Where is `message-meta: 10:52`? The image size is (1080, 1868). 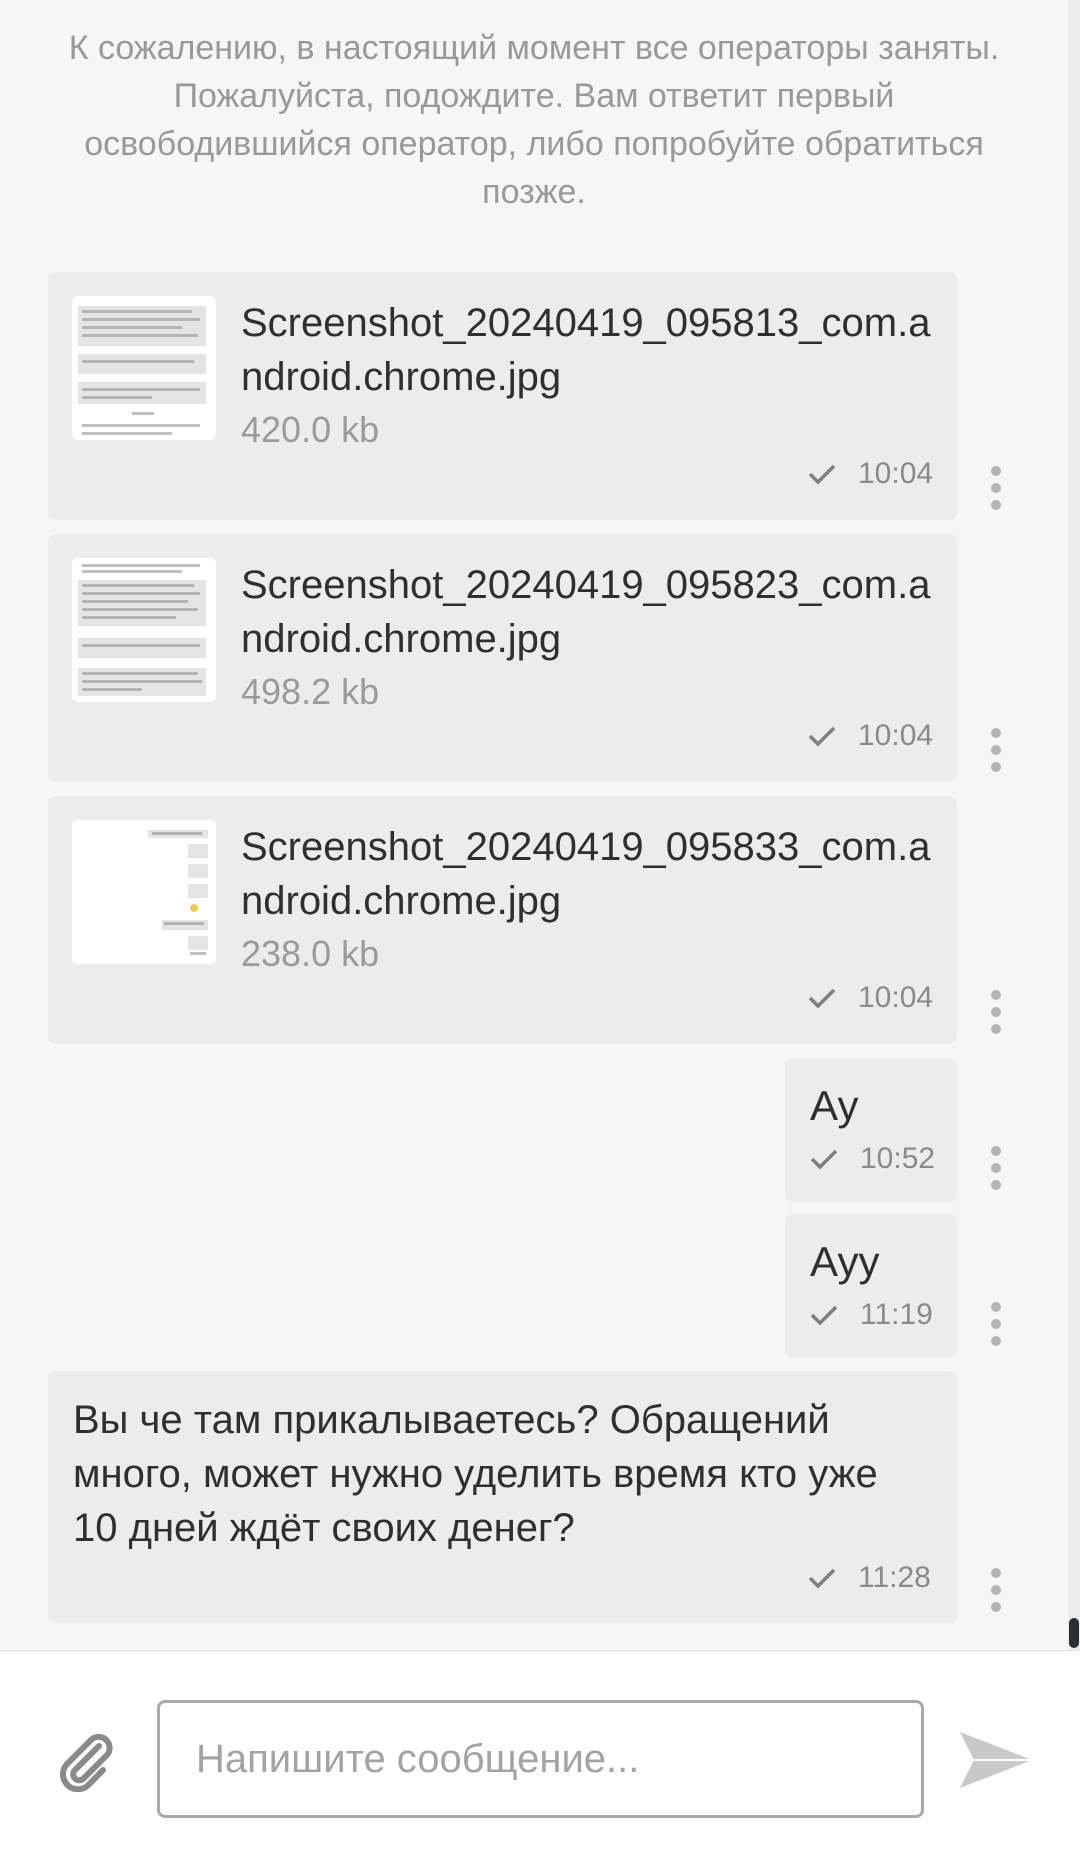 message-meta: 10:52 is located at coordinates (872, 1159).